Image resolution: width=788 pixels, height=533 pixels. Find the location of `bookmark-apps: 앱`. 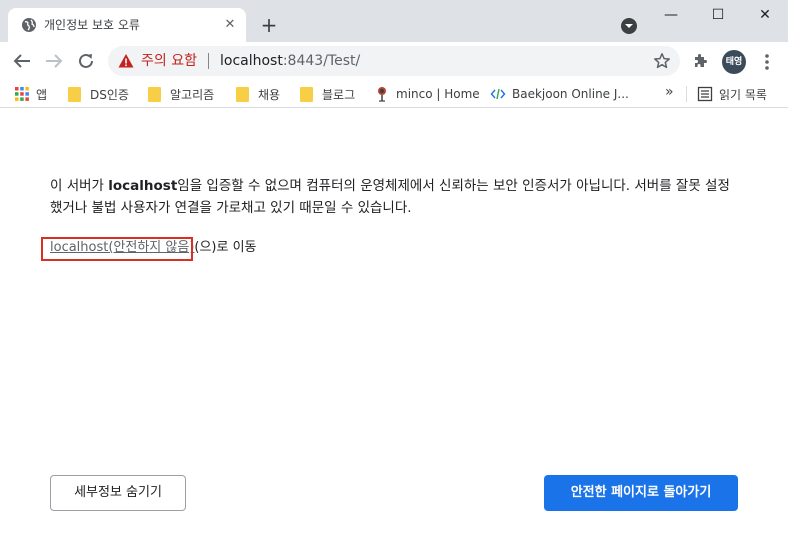

bookmark-apps: 앱 is located at coordinates (30, 94).